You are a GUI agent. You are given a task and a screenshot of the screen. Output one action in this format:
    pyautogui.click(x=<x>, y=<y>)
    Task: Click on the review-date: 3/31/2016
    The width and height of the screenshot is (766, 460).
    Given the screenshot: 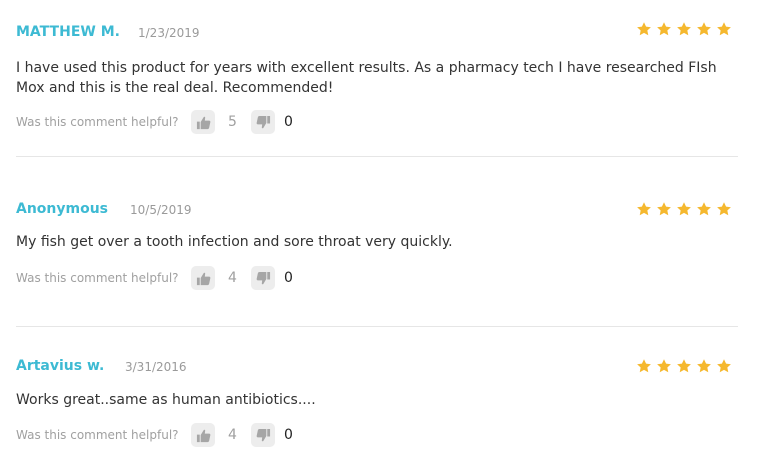 What is the action you would take?
    pyautogui.click(x=156, y=367)
    